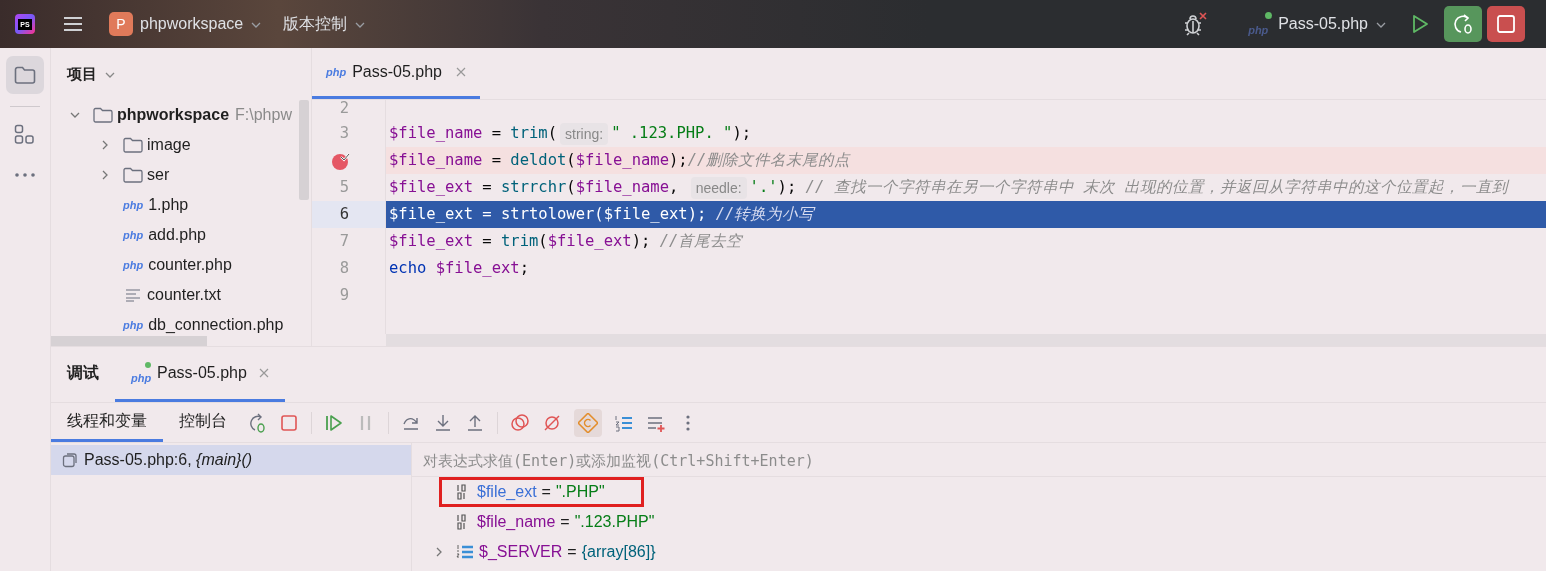 The height and width of the screenshot is (571, 1546). Describe the element at coordinates (181, 325) in the screenshot. I see `tree-item: php db_connection.php` at that location.